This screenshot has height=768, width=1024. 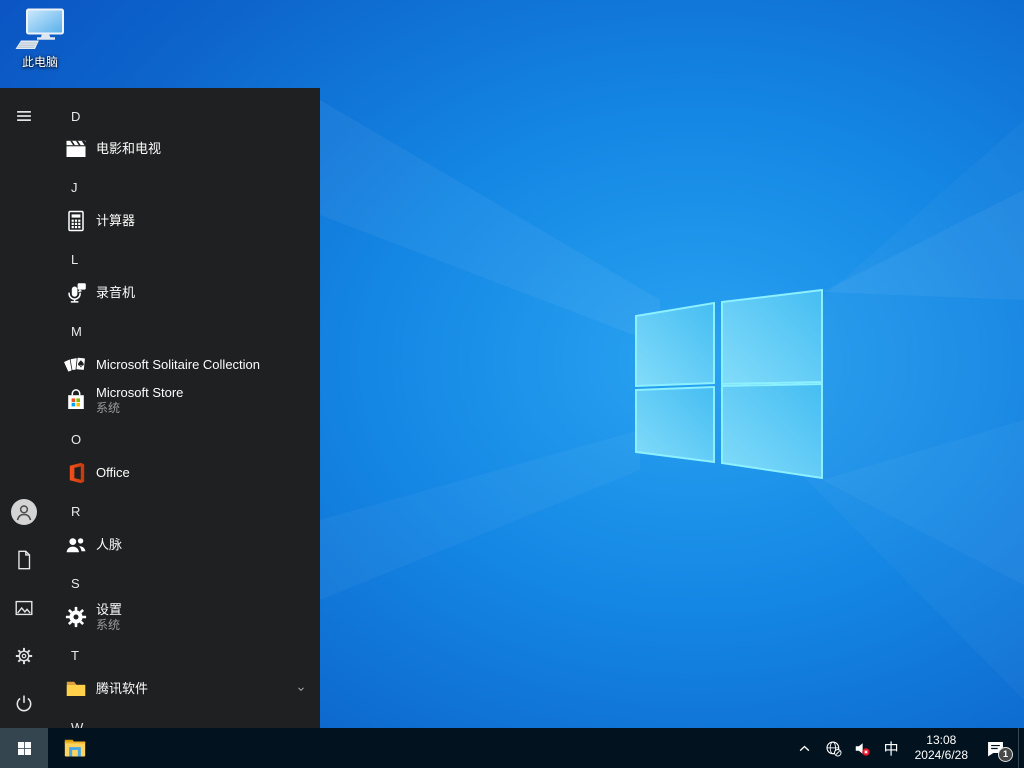 I want to click on app-text: 计算器, so click(x=115, y=221).